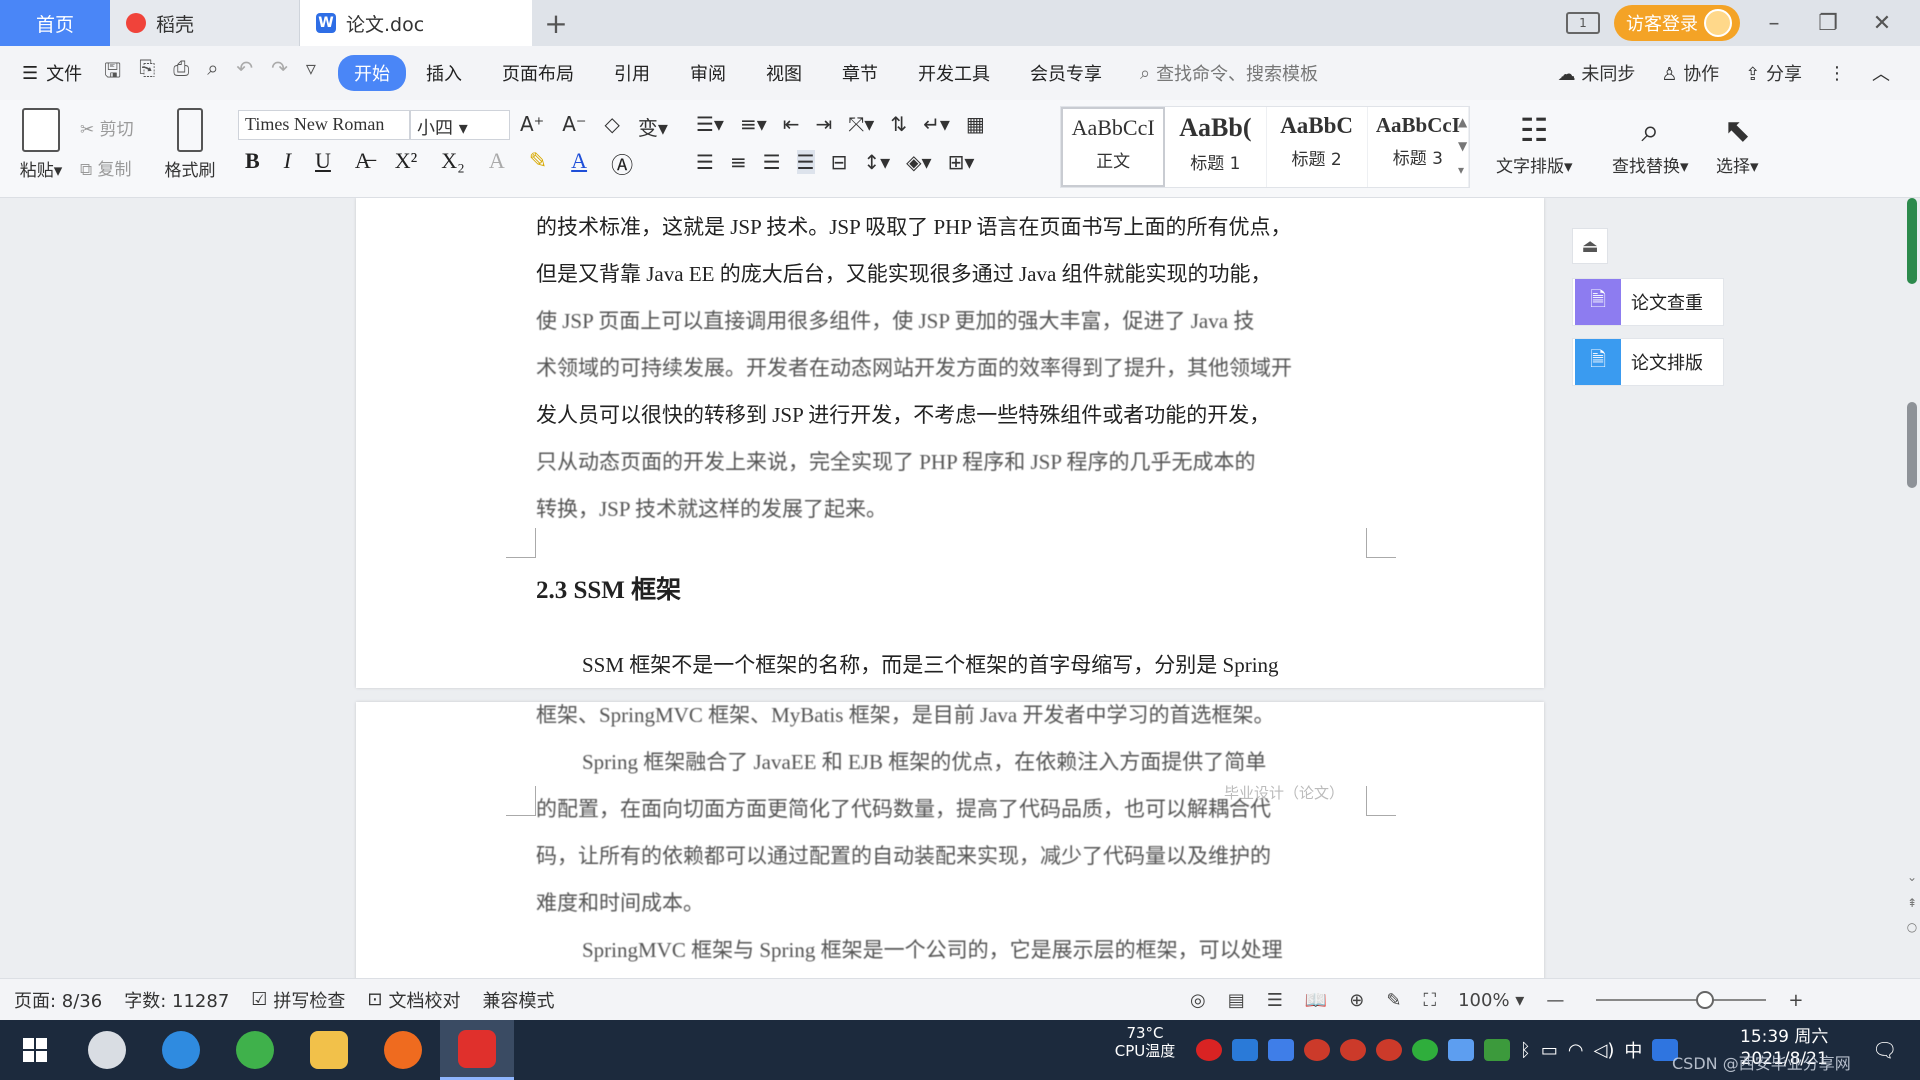 The image size is (1920, 1080). What do you see at coordinates (1275, 1000) in the screenshot?
I see `outline-view-icon: ☰` at bounding box center [1275, 1000].